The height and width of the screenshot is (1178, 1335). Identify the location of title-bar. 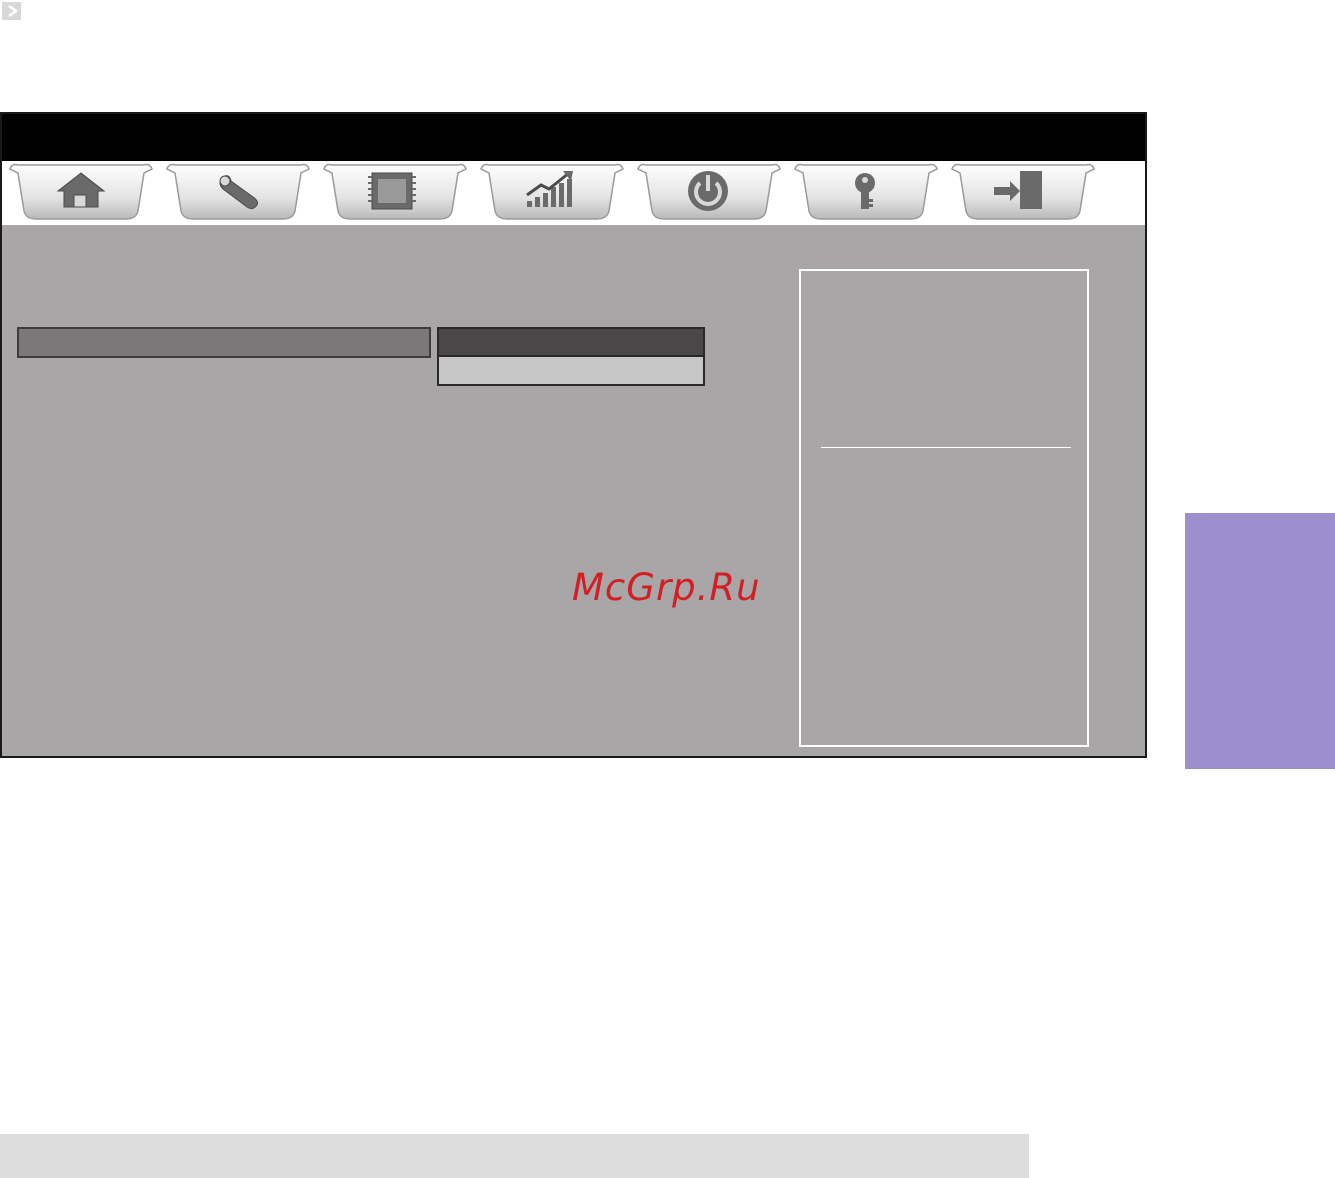
(573, 137).